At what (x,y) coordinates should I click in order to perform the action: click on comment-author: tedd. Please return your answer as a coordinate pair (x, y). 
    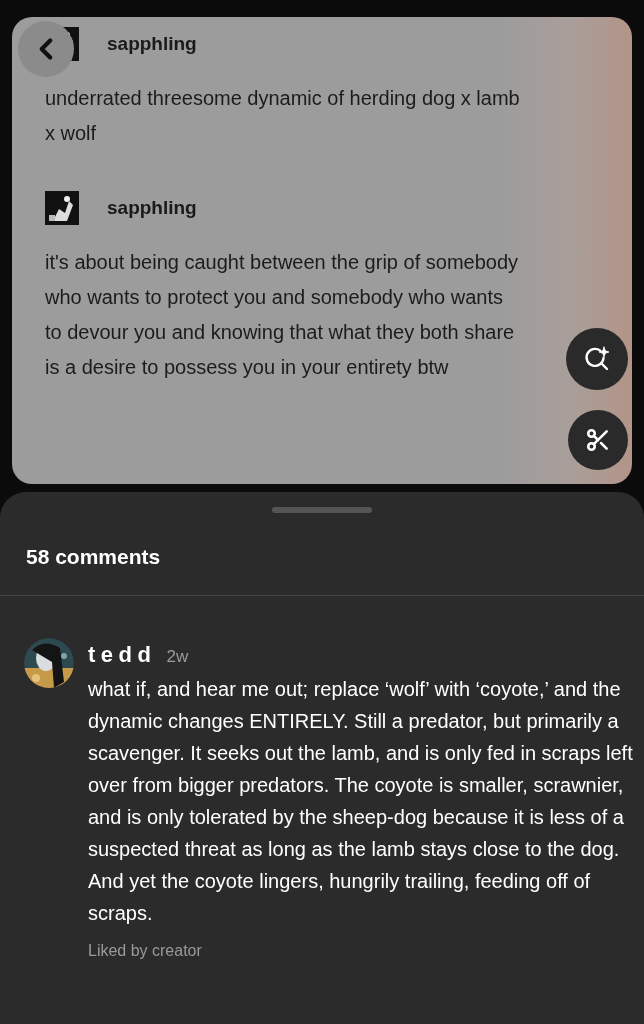
    Looking at the image, I should click on (122, 654).